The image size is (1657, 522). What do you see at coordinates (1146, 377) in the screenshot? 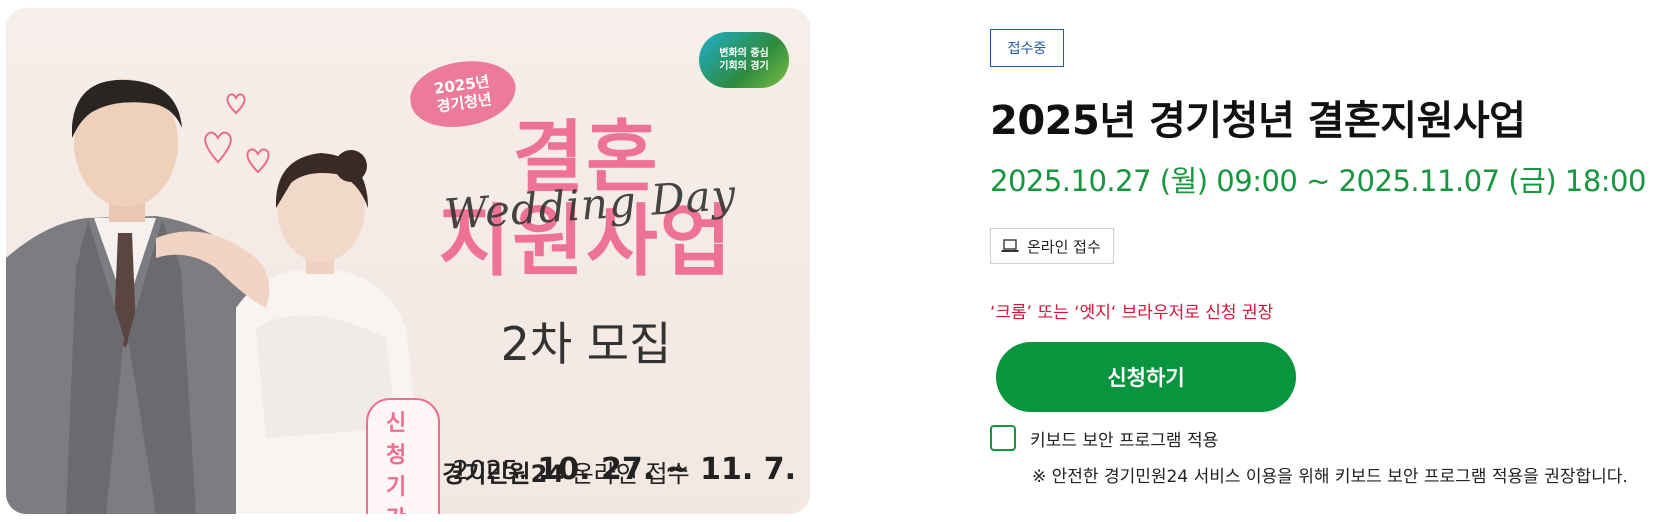
I see `apply-button: 신청하기` at bounding box center [1146, 377].